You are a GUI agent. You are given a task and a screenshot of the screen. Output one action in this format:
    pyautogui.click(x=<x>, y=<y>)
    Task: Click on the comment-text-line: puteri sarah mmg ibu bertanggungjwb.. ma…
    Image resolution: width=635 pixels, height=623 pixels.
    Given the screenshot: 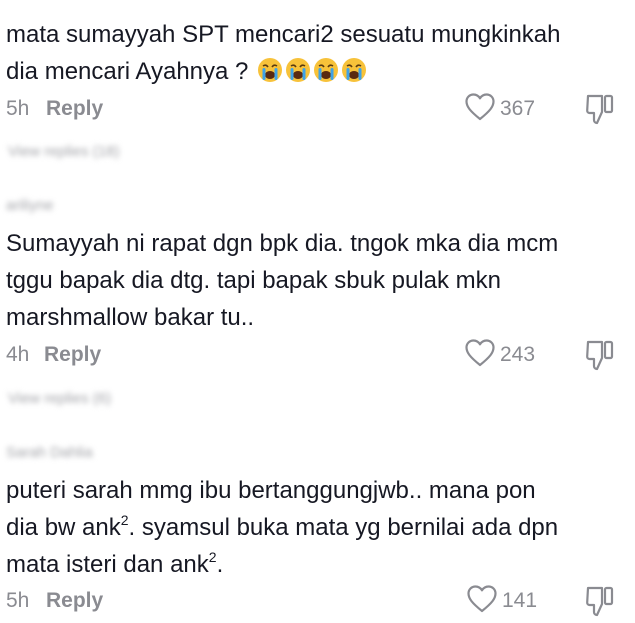 What is the action you would take?
    pyautogui.click(x=271, y=490)
    